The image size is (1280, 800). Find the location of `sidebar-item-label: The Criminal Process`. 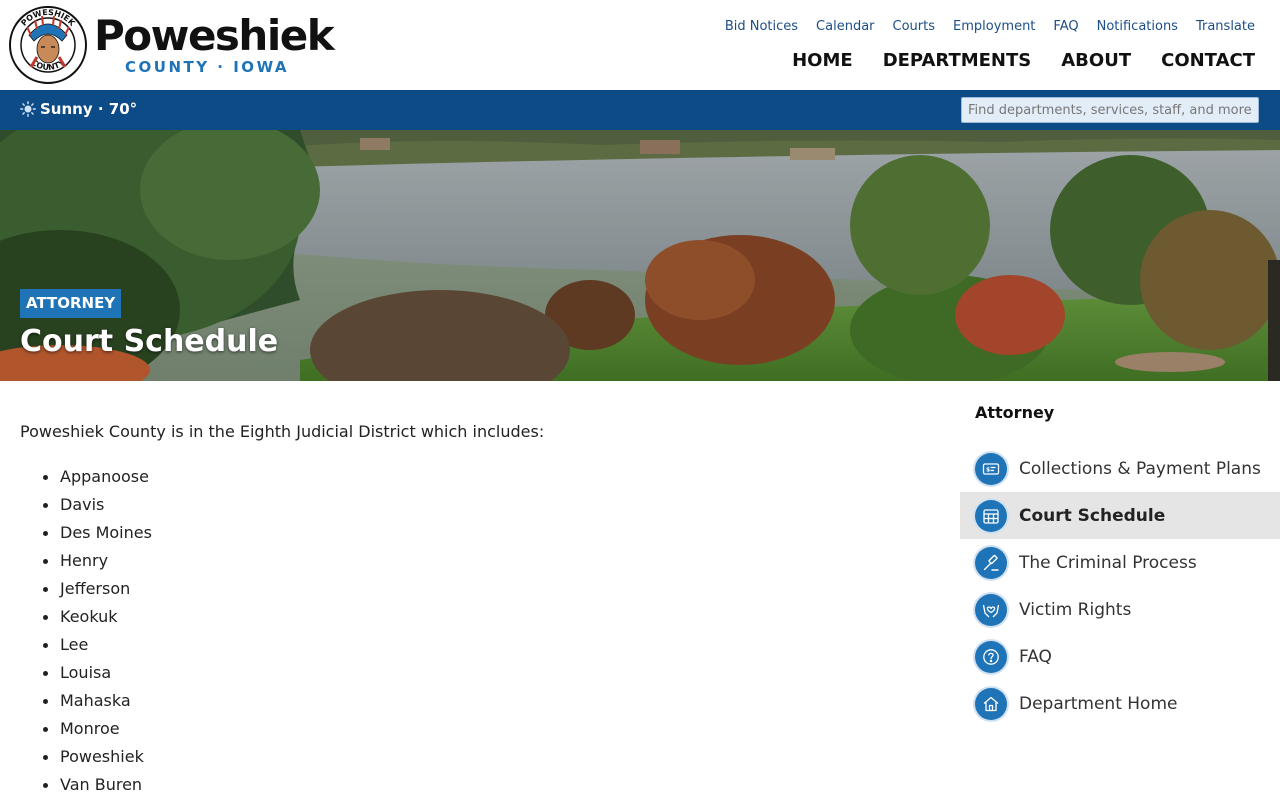

sidebar-item-label: The Criminal Process is located at coordinates (1108, 562).